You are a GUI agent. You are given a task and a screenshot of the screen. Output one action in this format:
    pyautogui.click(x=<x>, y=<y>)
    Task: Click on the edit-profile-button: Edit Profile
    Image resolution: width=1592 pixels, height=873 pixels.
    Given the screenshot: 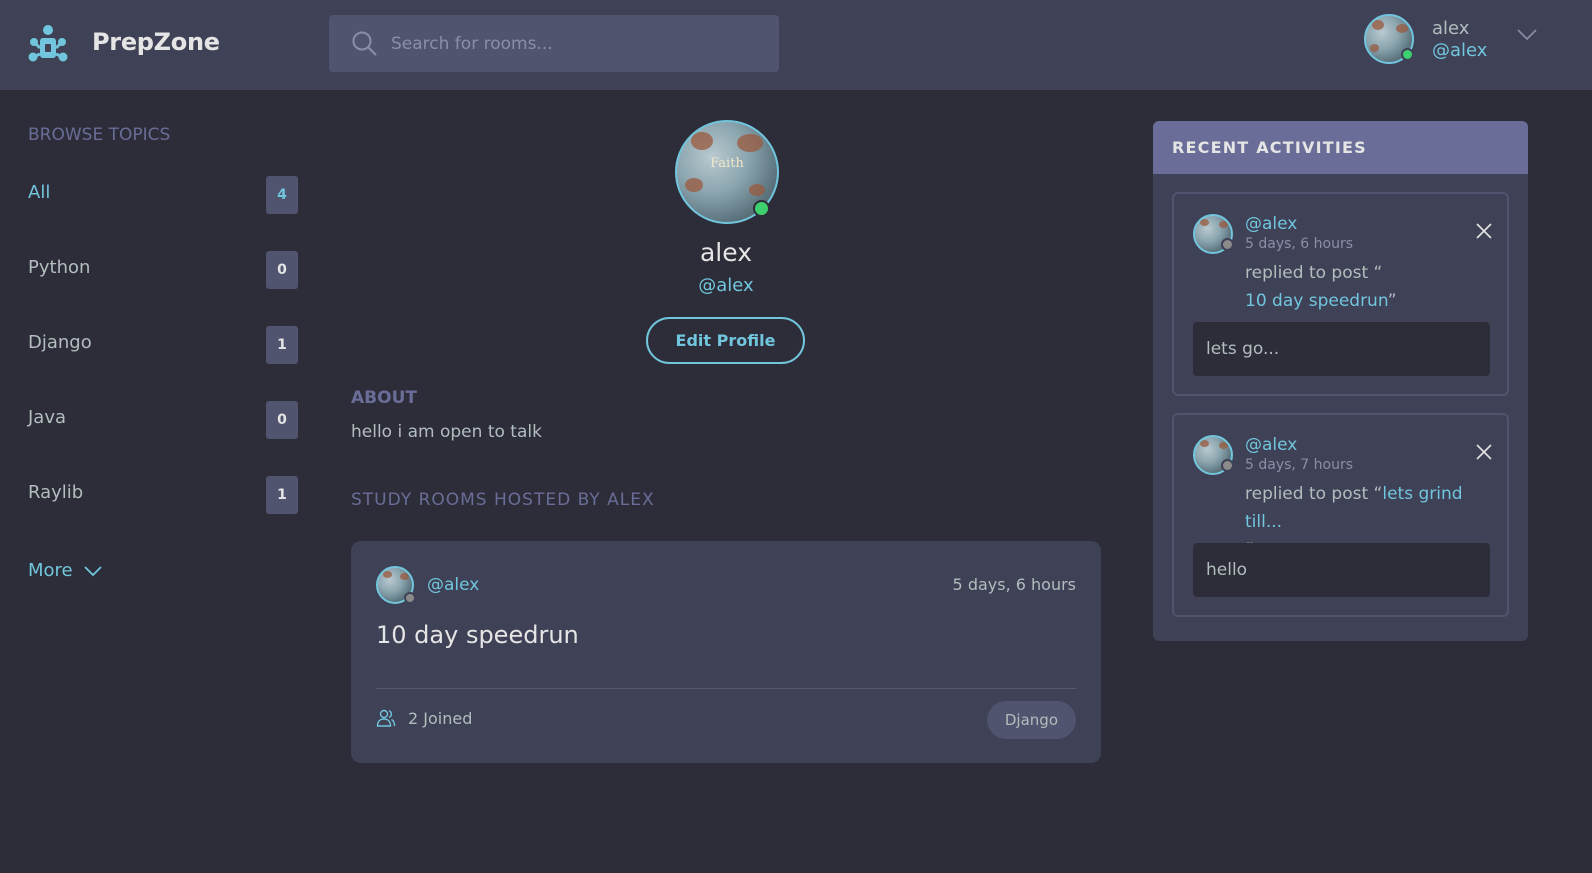 What is the action you would take?
    pyautogui.click(x=725, y=340)
    